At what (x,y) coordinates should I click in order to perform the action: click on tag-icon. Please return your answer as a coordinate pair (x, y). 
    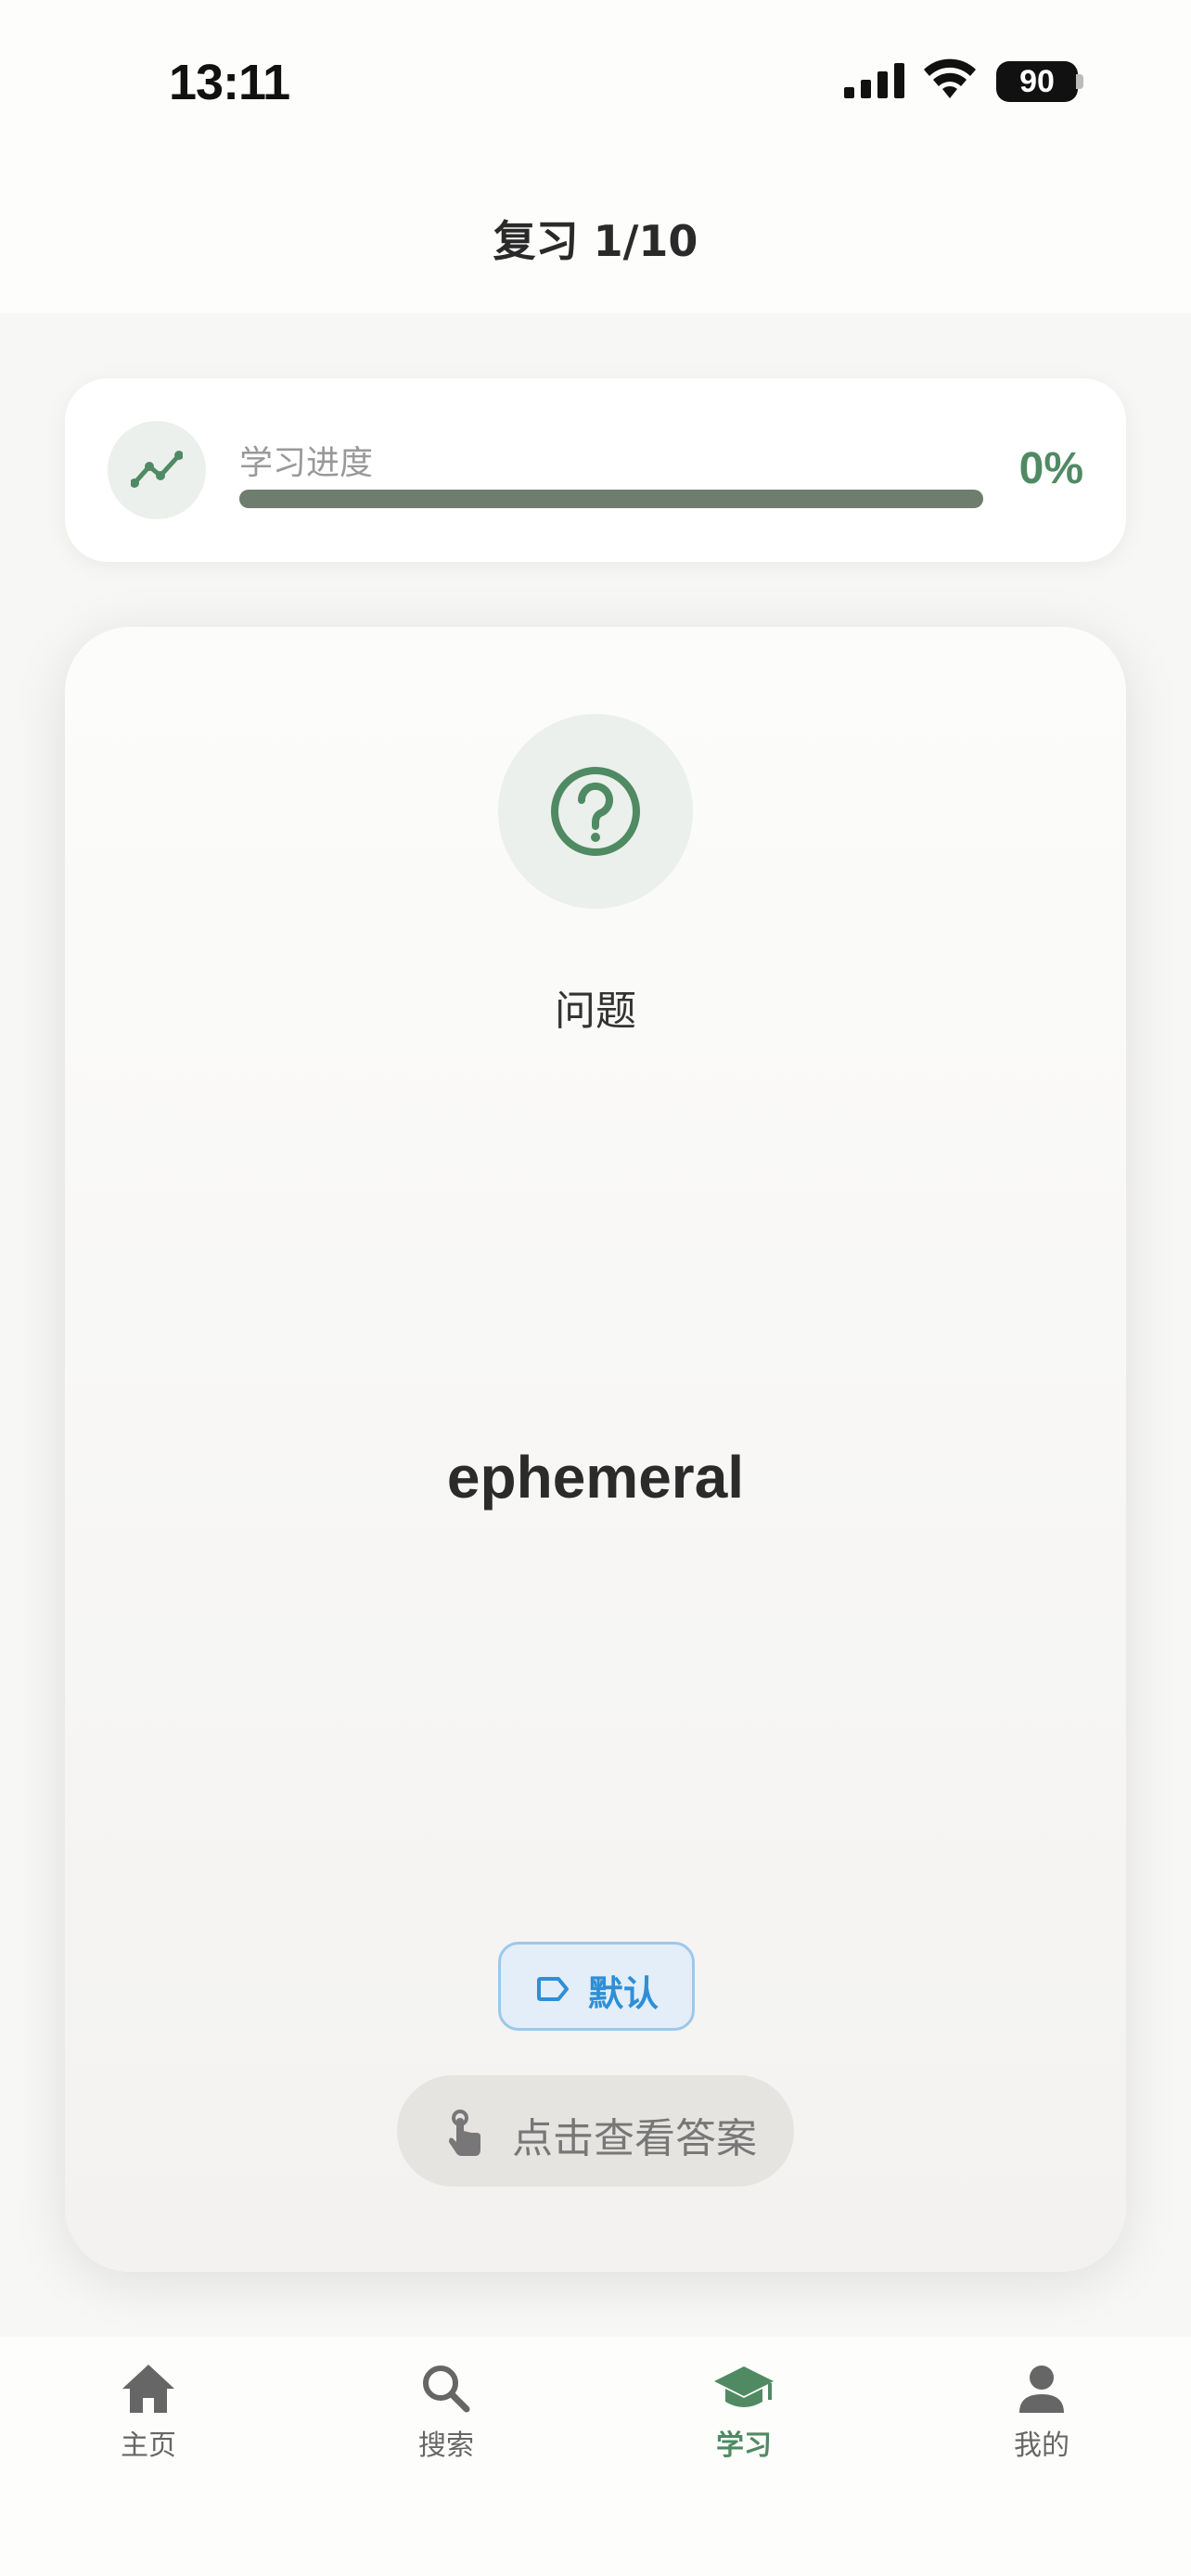
    Looking at the image, I should click on (553, 1989).